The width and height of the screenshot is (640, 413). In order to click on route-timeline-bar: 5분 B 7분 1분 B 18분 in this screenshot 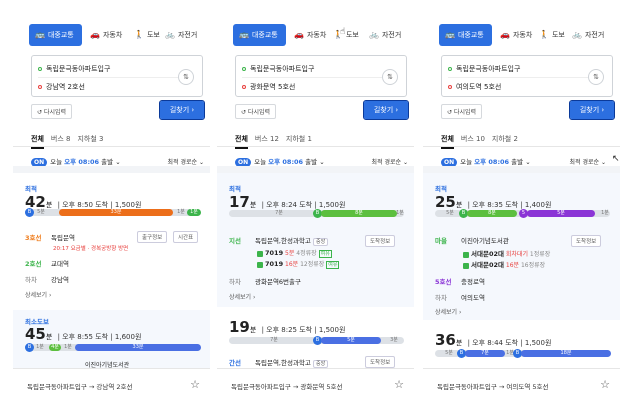, I will do `click(523, 353)`.